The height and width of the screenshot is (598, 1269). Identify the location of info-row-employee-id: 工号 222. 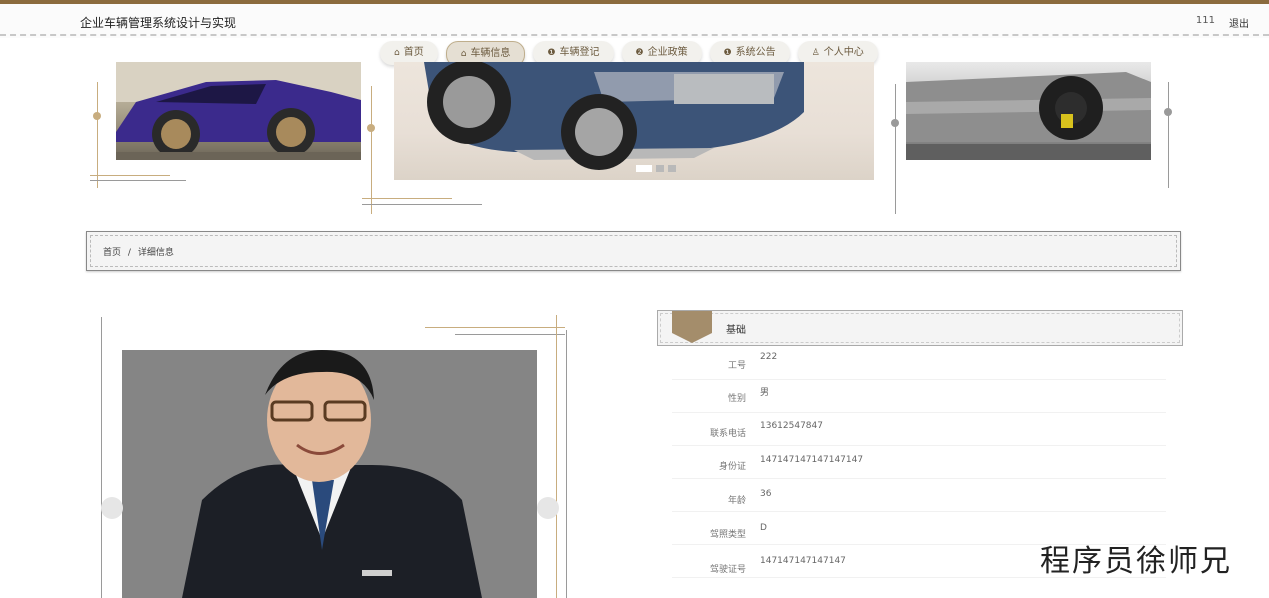
(919, 363).